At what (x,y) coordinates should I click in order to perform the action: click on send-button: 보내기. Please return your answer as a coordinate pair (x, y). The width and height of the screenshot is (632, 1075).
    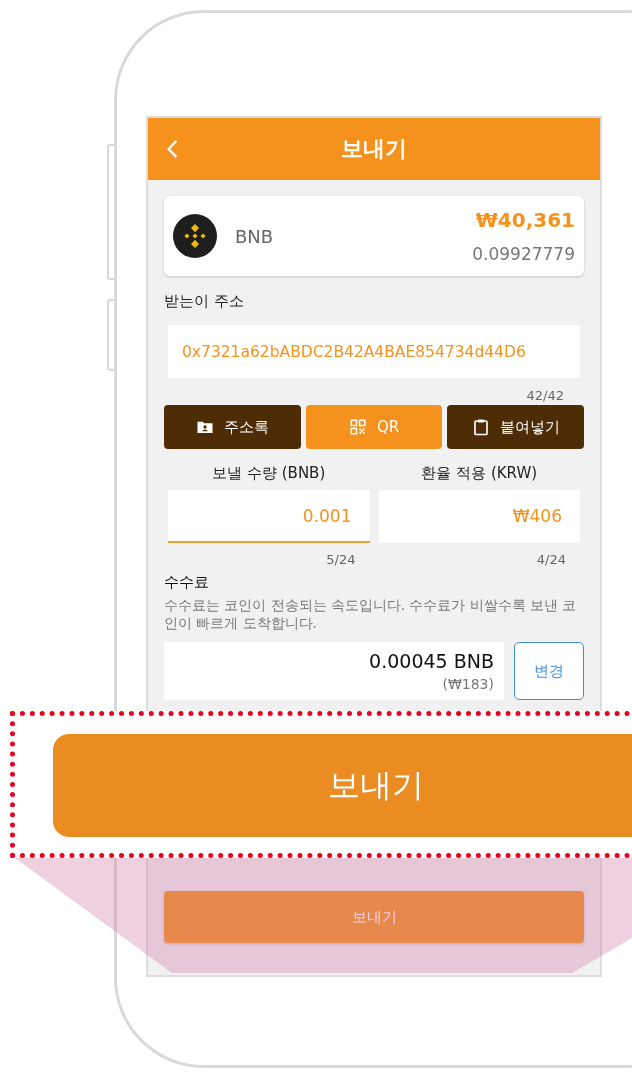
    Looking at the image, I should click on (374, 917).